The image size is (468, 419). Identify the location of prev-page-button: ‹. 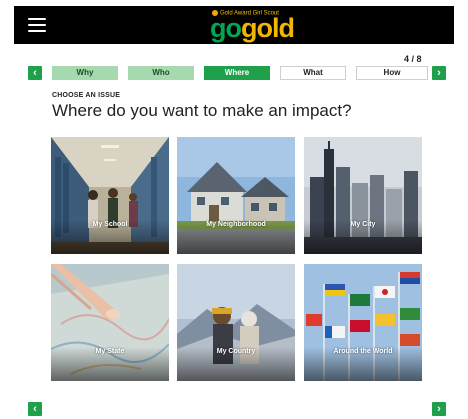
(35, 409).